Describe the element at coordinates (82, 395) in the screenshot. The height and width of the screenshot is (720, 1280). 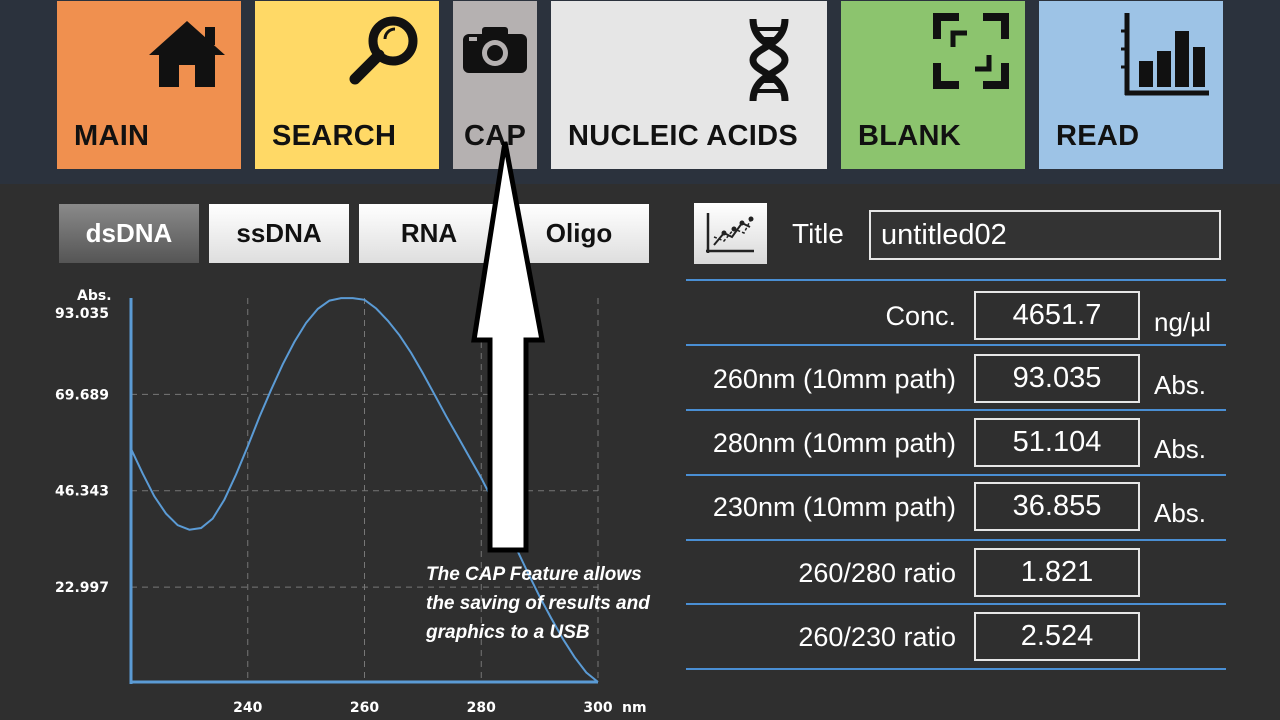
I see `y-tick-label: 69.689` at that location.